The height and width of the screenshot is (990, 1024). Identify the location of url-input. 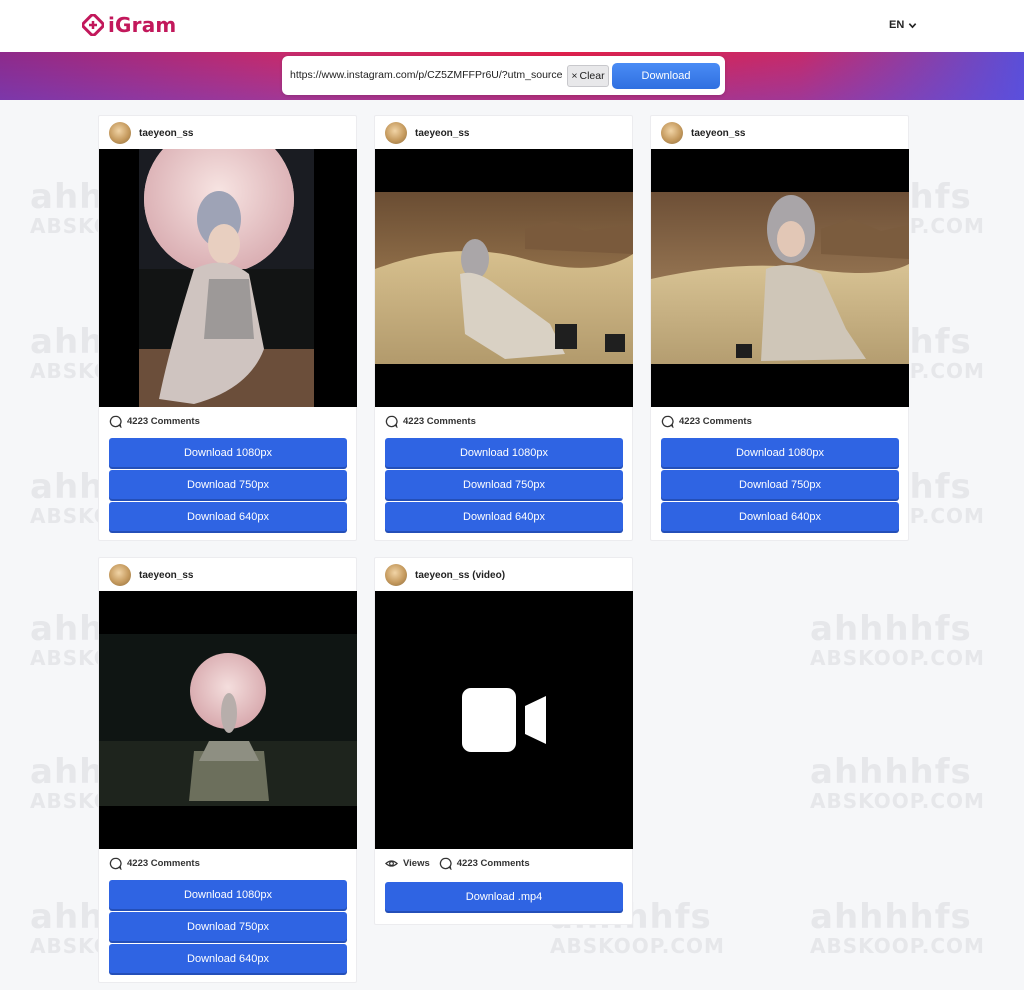
(428, 75).